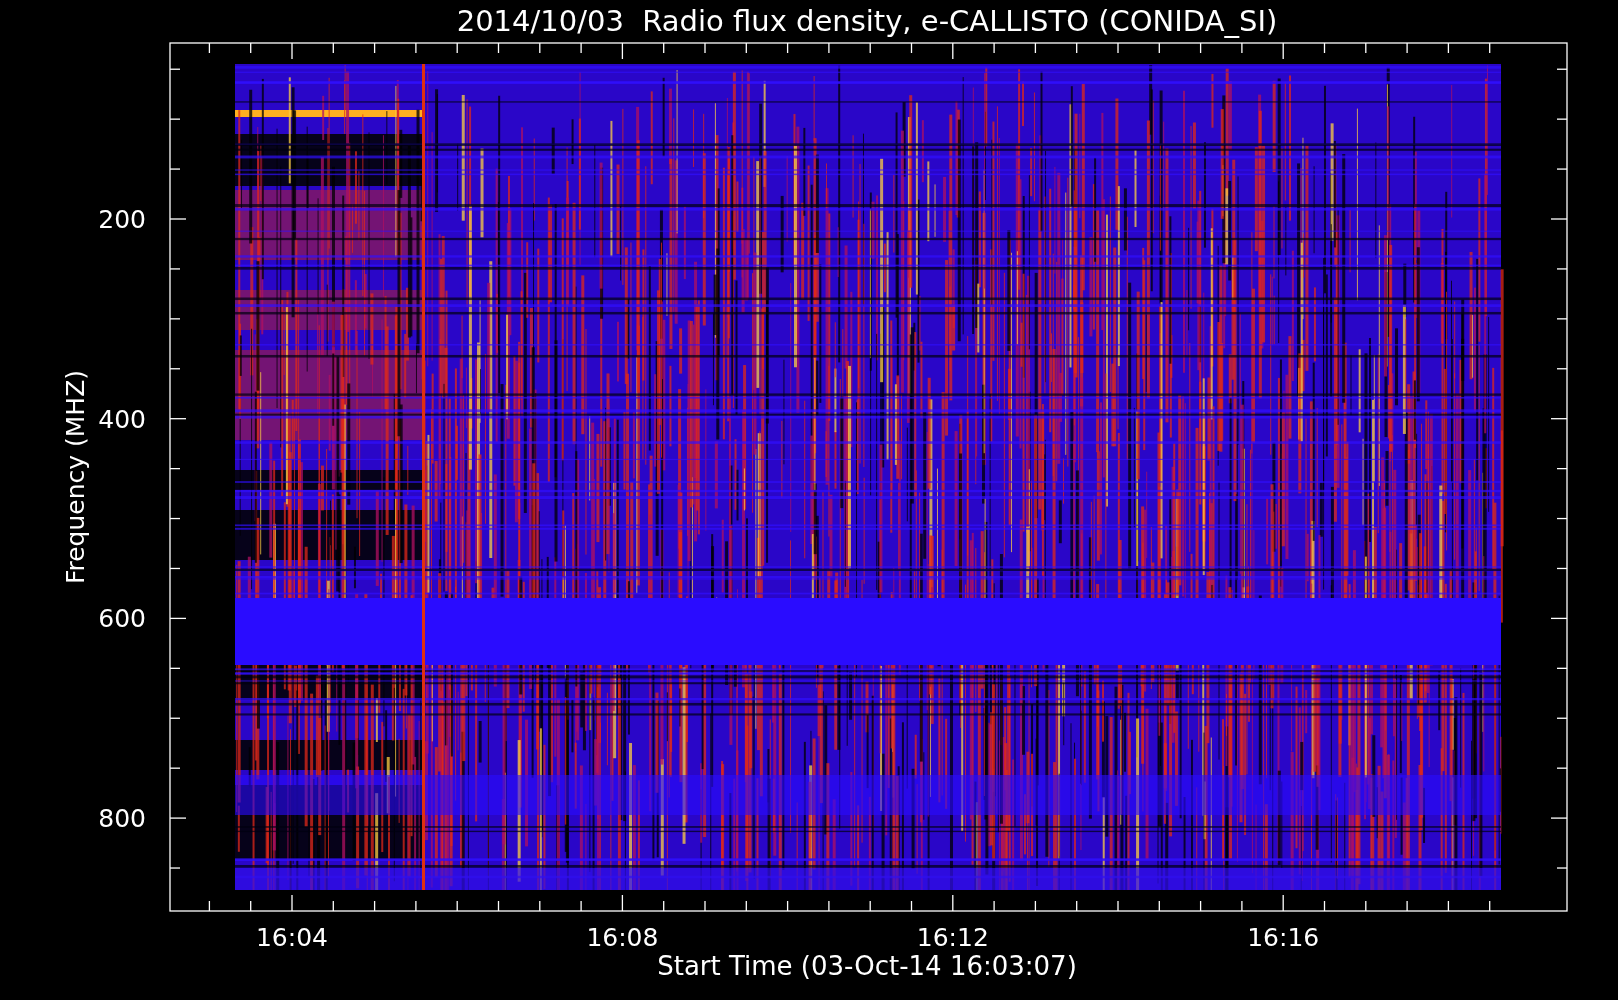 The height and width of the screenshot is (1000, 1618). I want to click on x-tick-label: 16:16, so click(1283, 937).